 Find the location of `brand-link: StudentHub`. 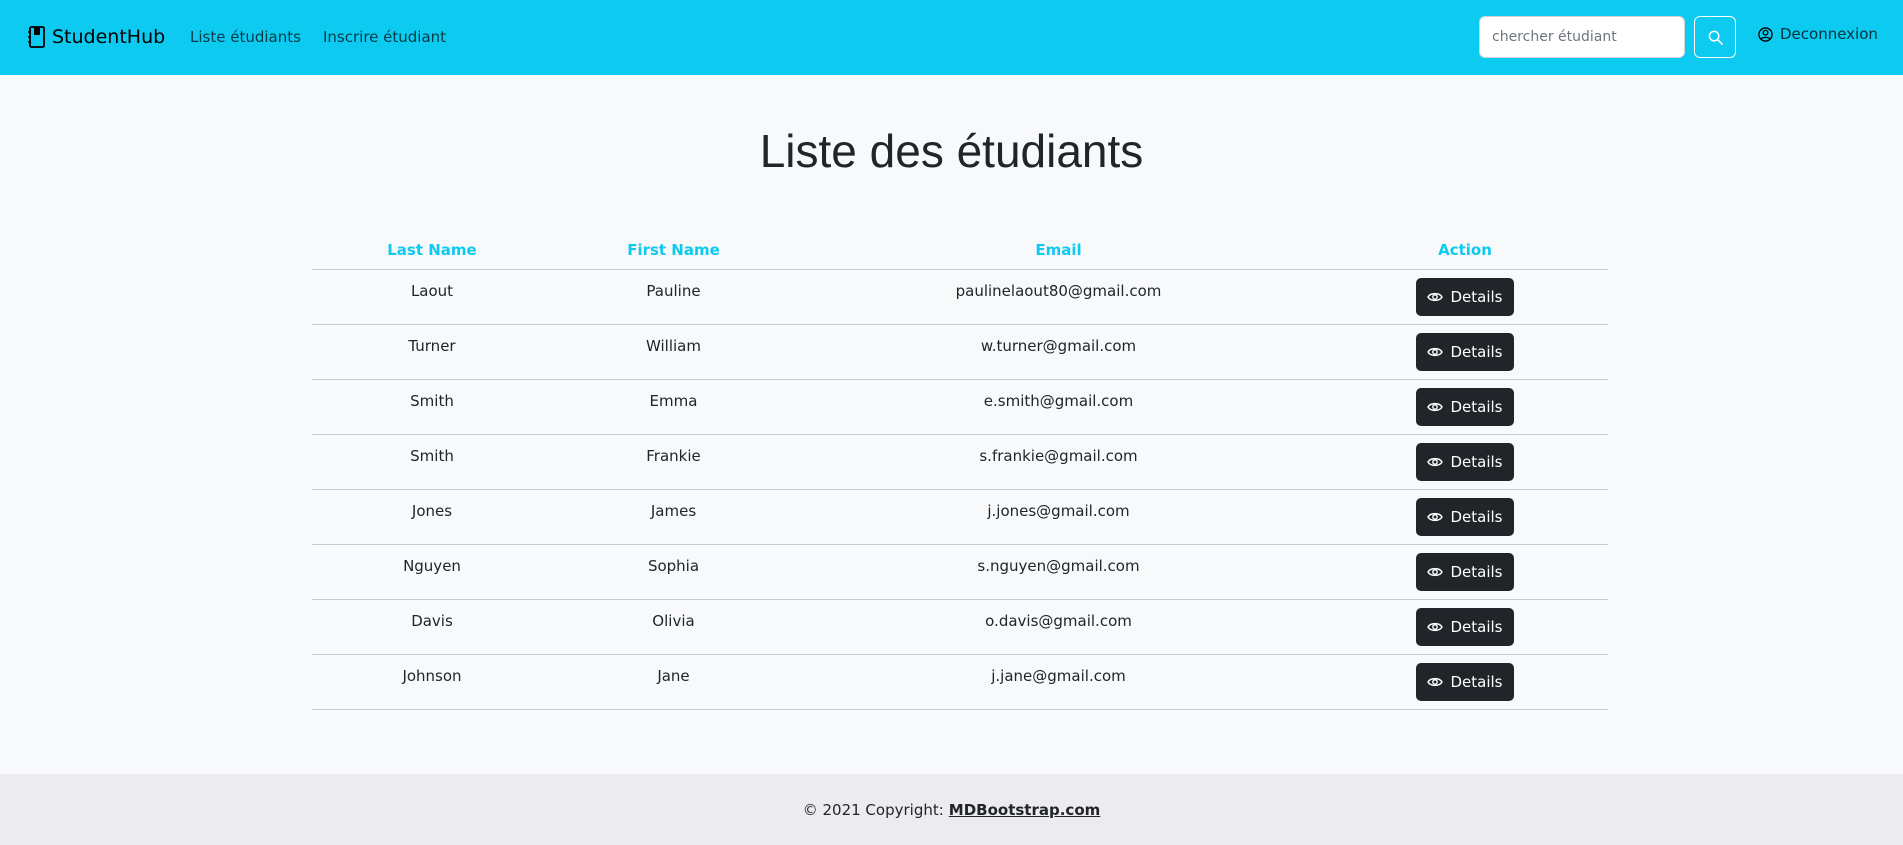

brand-link: StudentHub is located at coordinates (96, 37).